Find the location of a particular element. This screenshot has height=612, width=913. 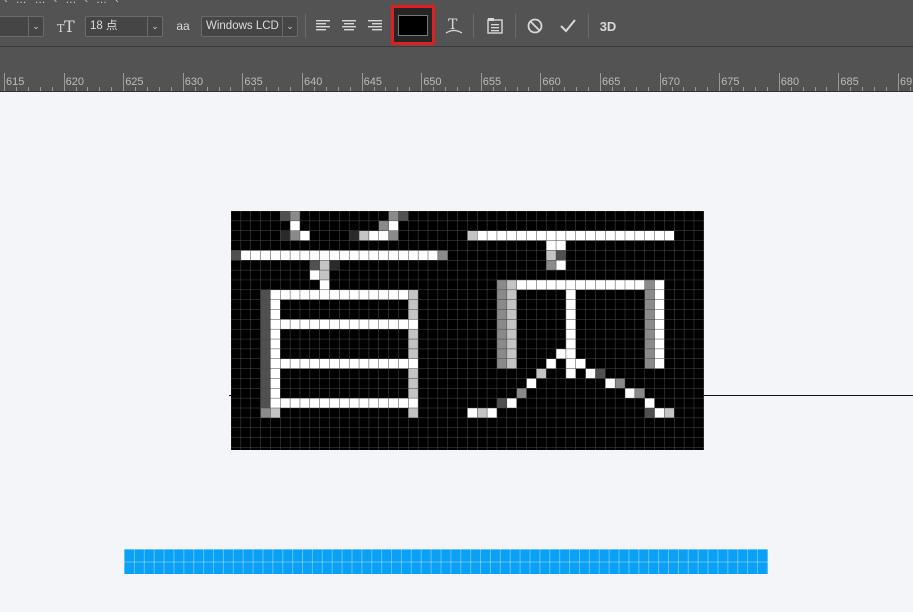

commit-button is located at coordinates (568, 26).